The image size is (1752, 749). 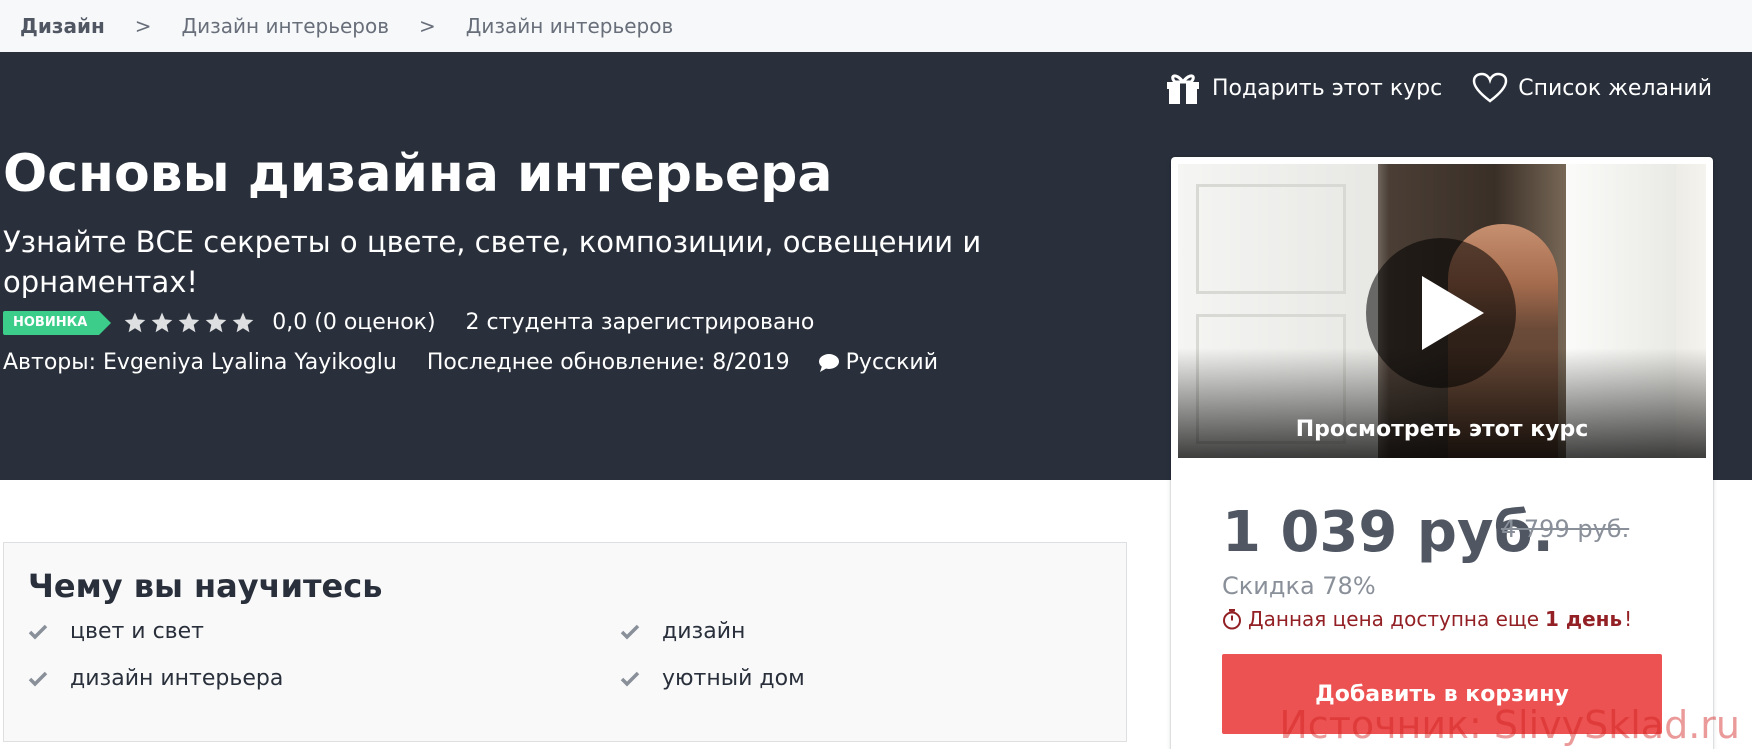 What do you see at coordinates (1327, 88) in the screenshot?
I see `gift-course-label: Подарить этот курс` at bounding box center [1327, 88].